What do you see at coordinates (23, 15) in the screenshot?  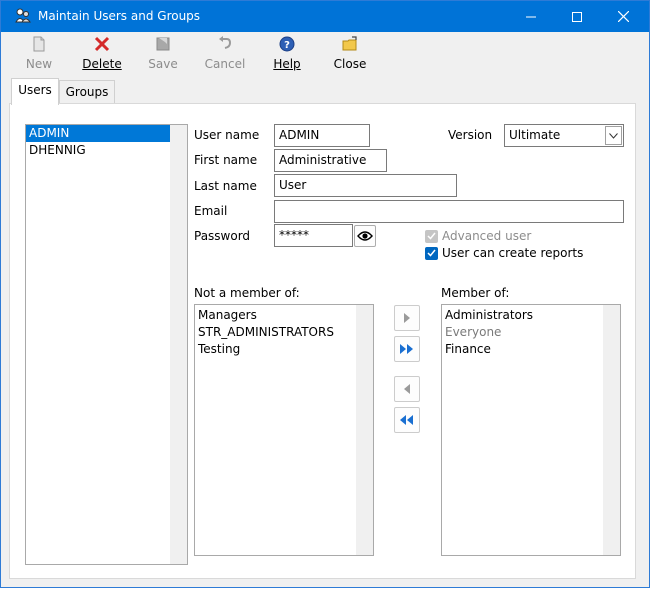 I see `app-icon` at bounding box center [23, 15].